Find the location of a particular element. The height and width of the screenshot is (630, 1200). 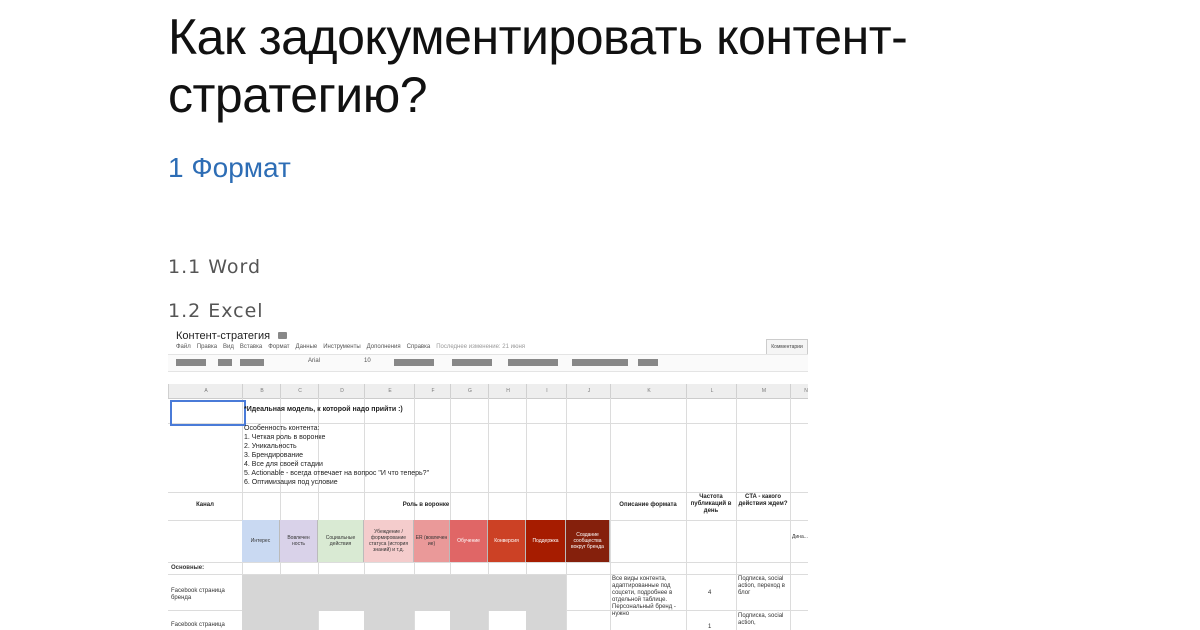

column-header: B is located at coordinates (261, 391).